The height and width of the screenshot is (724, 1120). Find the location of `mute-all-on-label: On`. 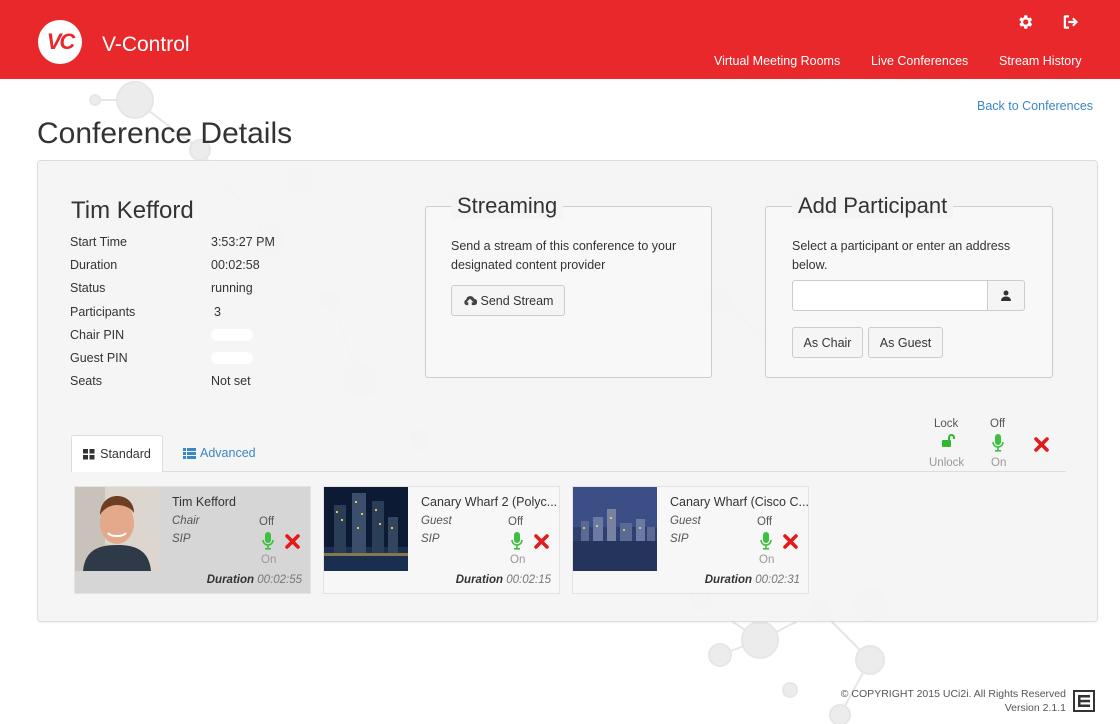

mute-all-on-label: On is located at coordinates (999, 463).